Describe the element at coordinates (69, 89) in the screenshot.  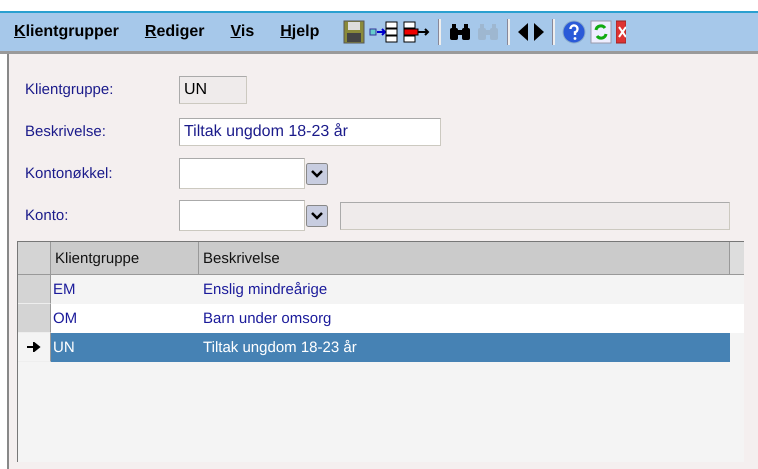
I see `field-label: Klientgruppe:` at that location.